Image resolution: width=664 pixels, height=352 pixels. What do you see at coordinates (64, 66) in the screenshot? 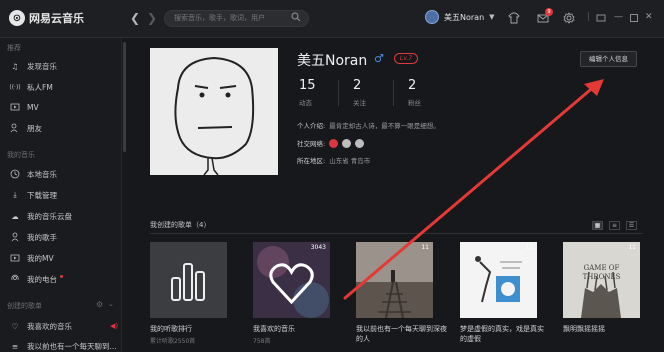
I see `sidebar-item-discover: ♫ 发现音乐` at bounding box center [64, 66].